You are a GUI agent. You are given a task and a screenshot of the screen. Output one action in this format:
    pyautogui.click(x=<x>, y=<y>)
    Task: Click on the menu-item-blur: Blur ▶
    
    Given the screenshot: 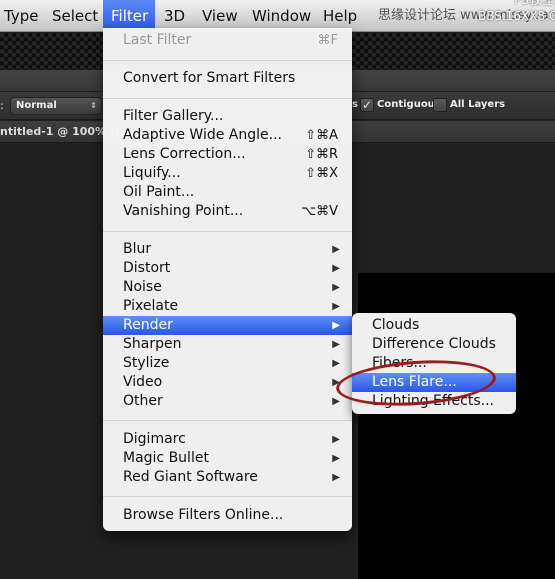 What is the action you would take?
    pyautogui.click(x=227, y=249)
    